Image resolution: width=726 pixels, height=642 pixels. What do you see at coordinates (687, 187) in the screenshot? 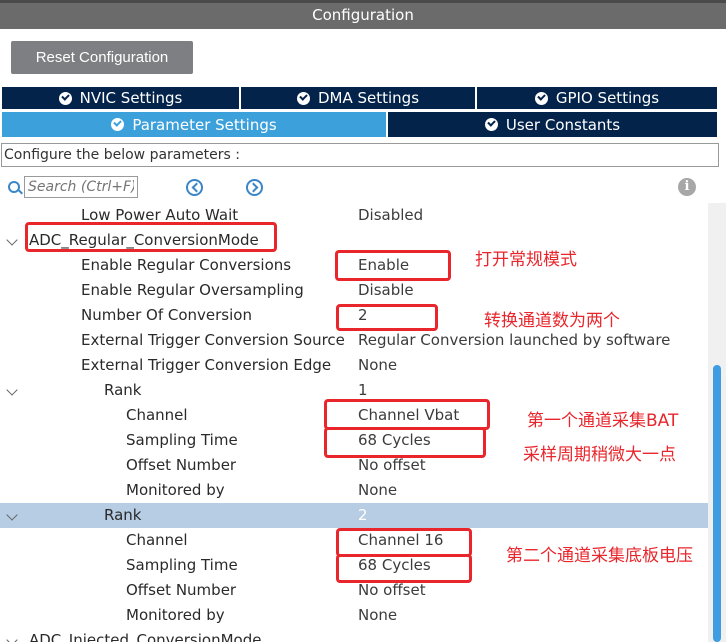
I see `info-icon: i` at bounding box center [687, 187].